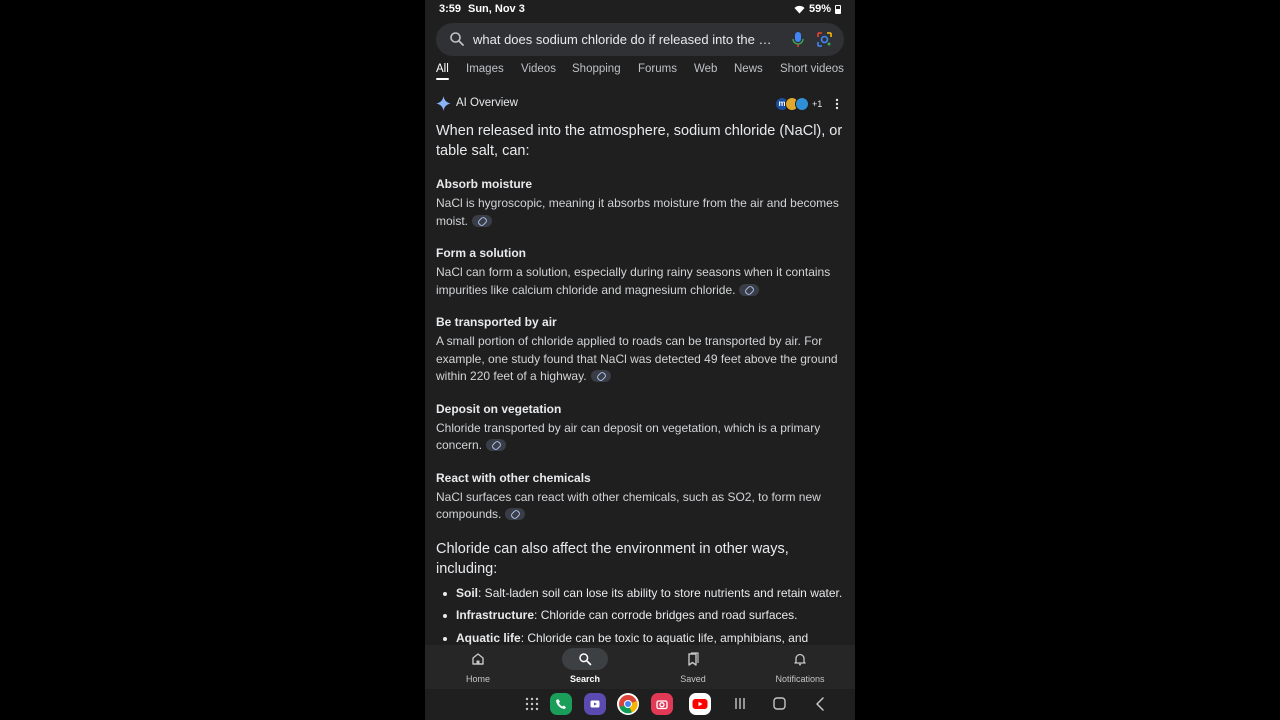  Describe the element at coordinates (640, 704) in the screenshot. I see `system-navigation-bar` at that location.